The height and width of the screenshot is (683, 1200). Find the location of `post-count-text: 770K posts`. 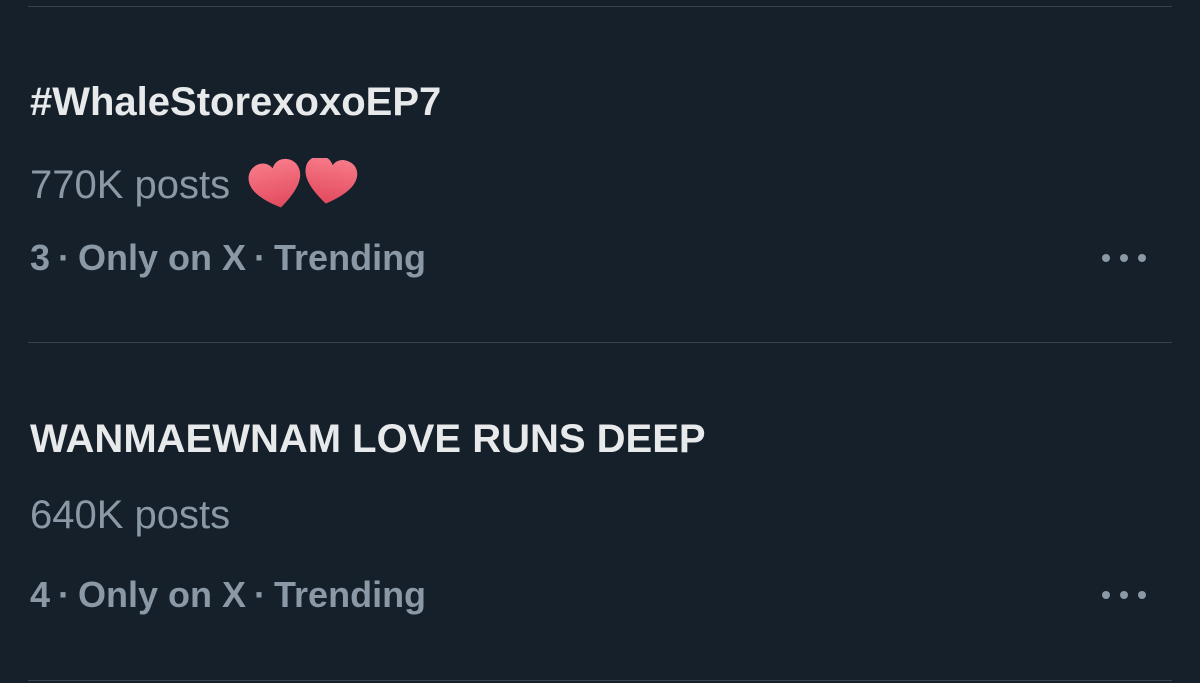

post-count-text: 770K posts is located at coordinates (130, 185).